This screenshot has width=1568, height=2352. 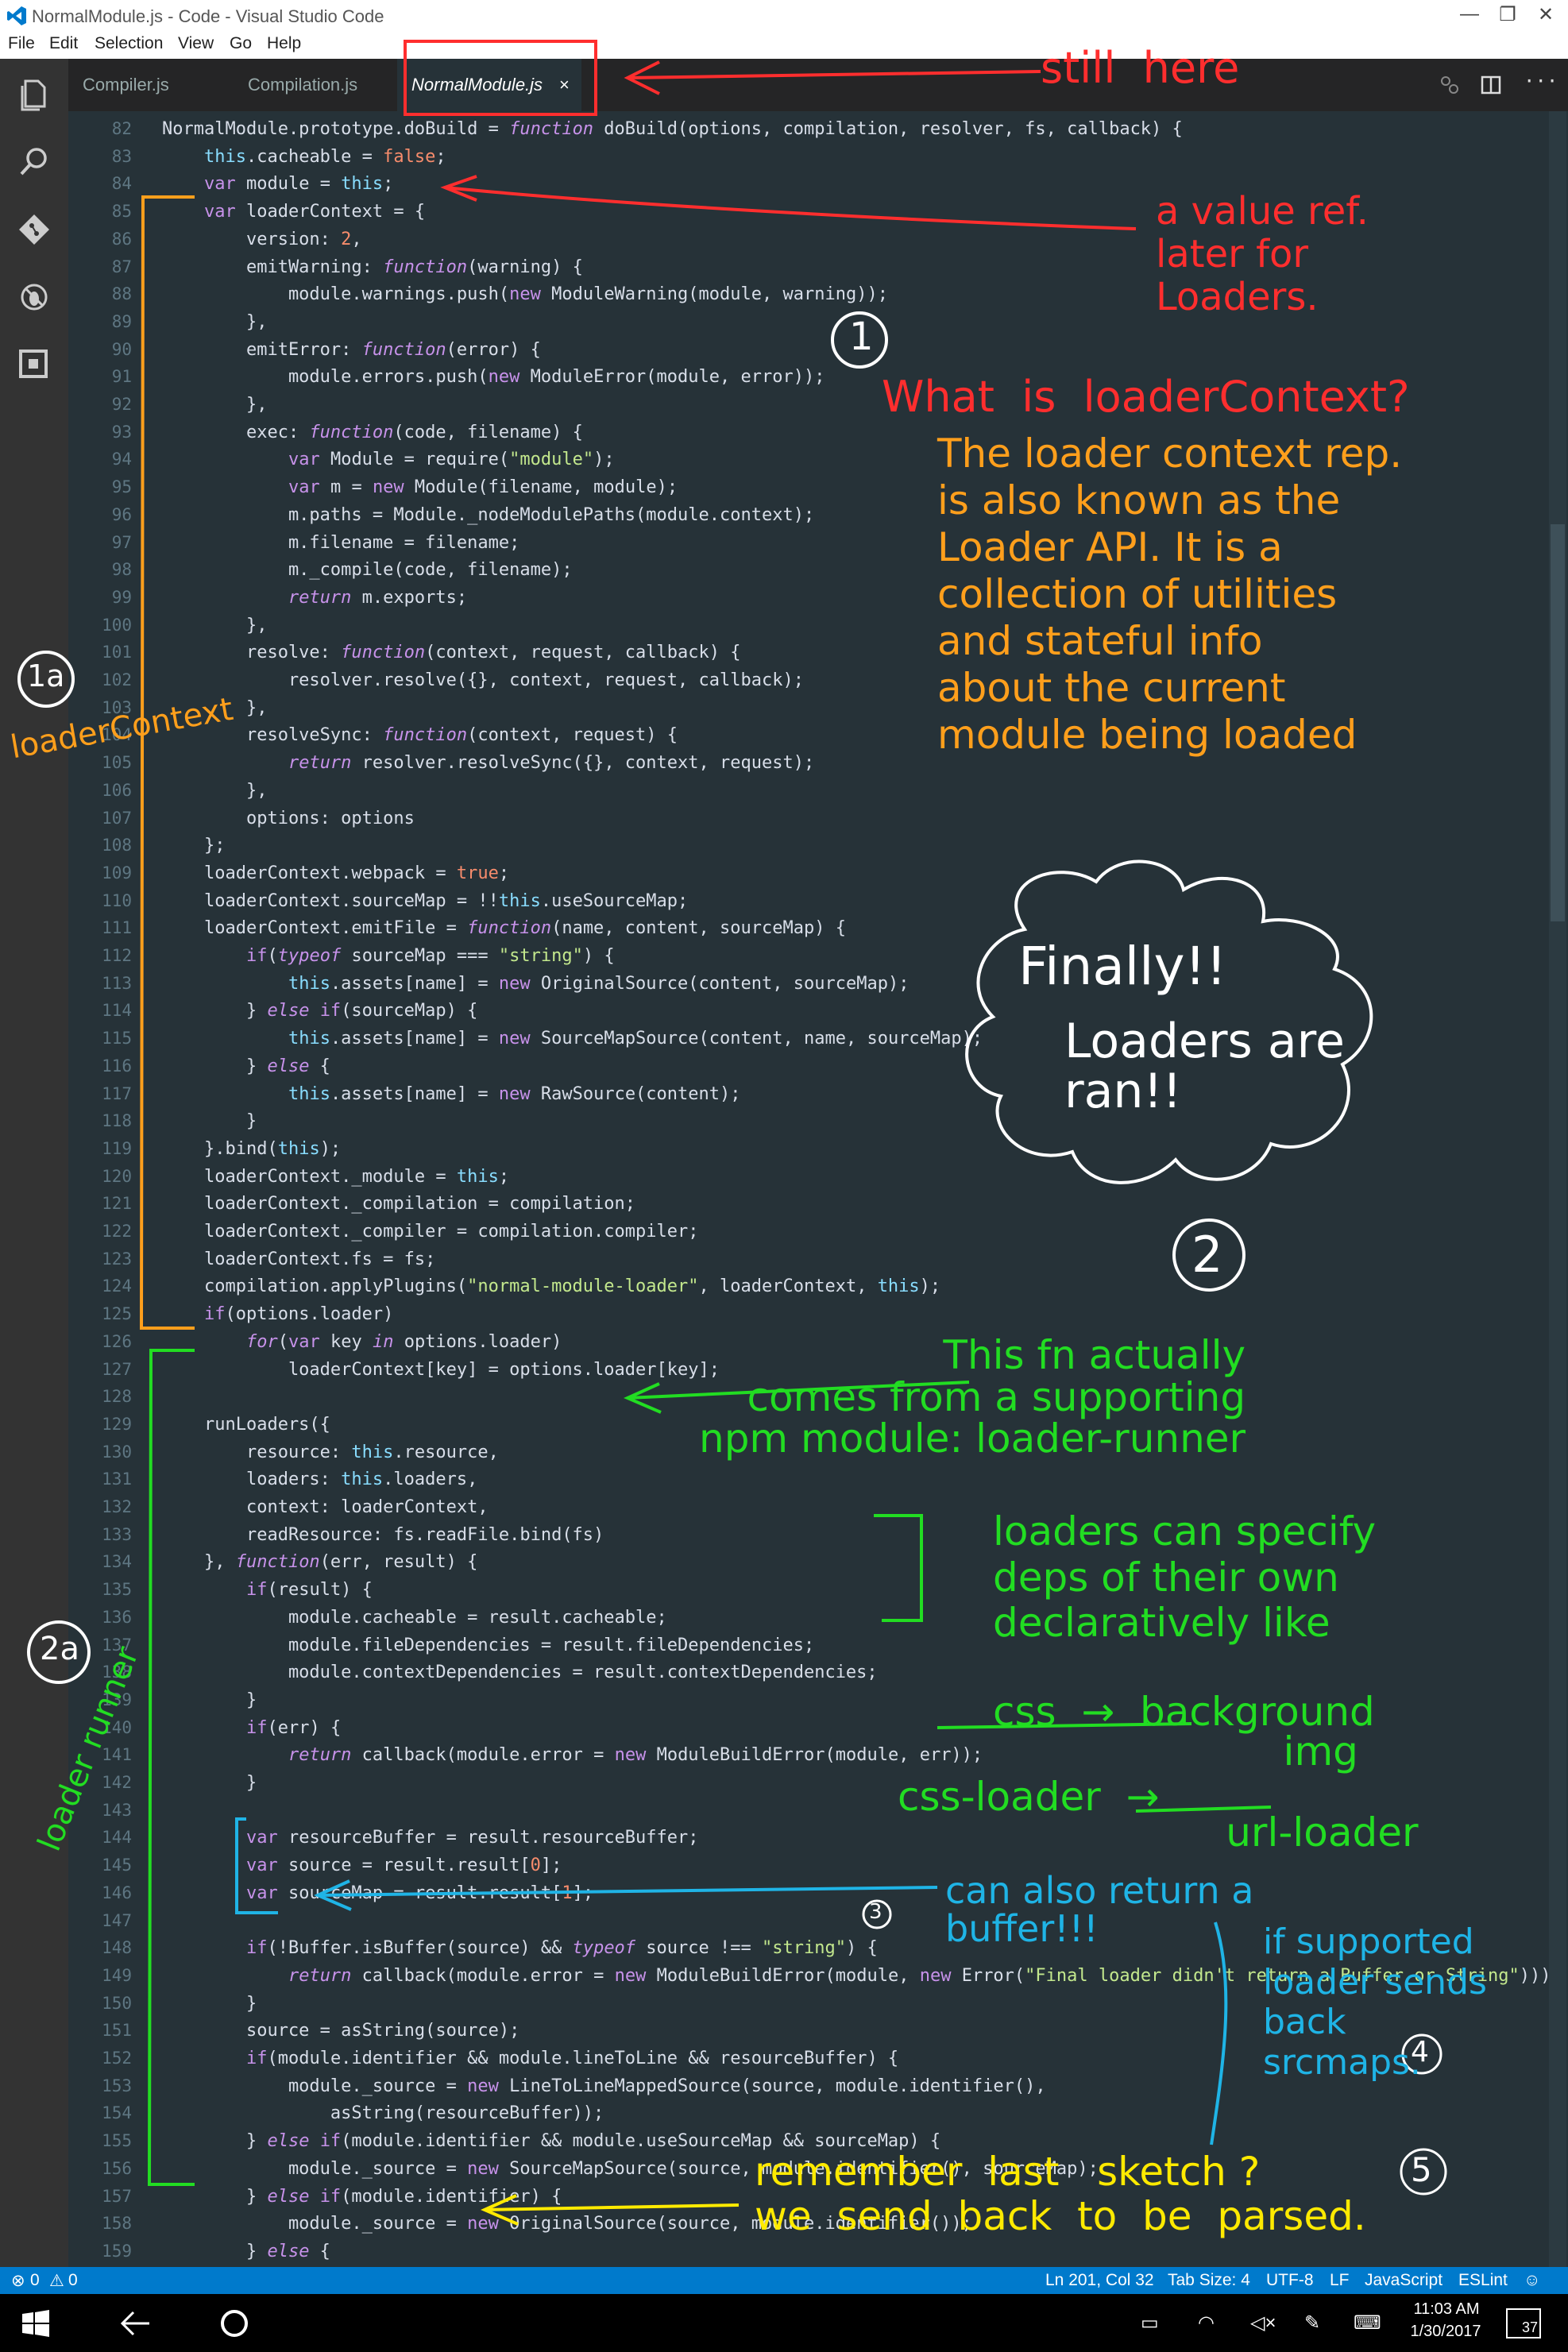 I want to click on buffer-arrow, so click(x=627, y=1891).